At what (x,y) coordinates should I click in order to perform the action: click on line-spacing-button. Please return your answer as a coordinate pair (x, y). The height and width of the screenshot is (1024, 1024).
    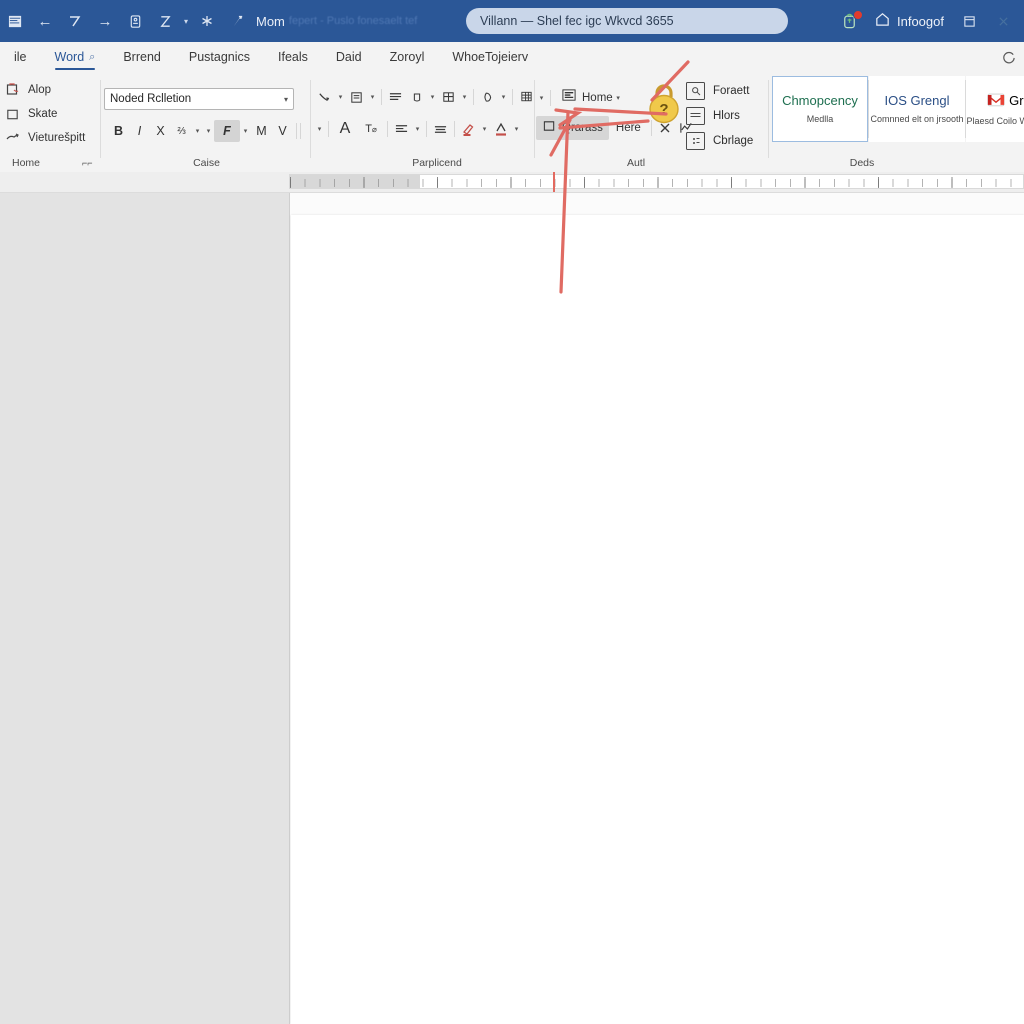
    Looking at the image, I should click on (416, 97).